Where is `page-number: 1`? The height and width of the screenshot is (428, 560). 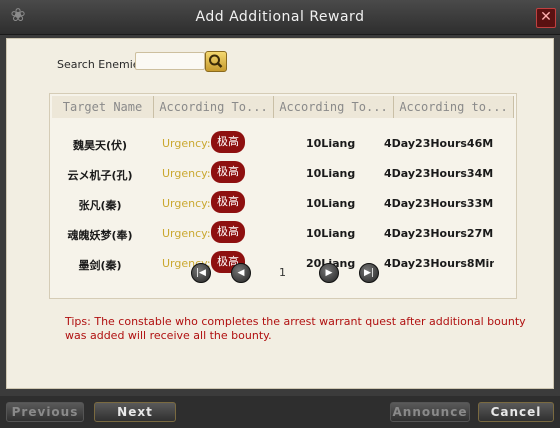
page-number: 1 is located at coordinates (282, 272).